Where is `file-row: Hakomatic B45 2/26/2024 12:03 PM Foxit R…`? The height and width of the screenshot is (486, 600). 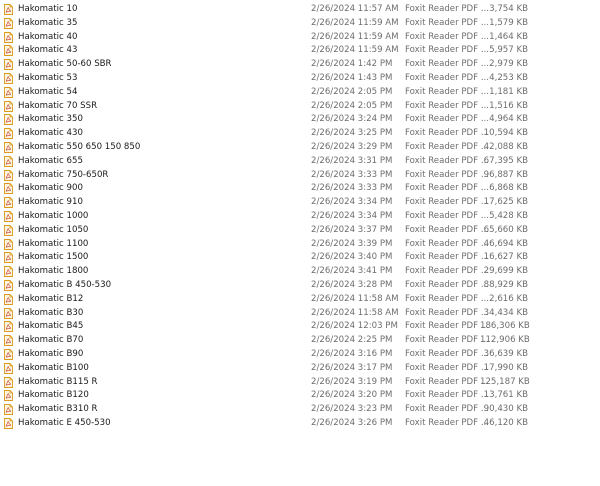
file-row: Hakomatic B45 2/26/2024 12:03 PM Foxit R… is located at coordinates (300, 327).